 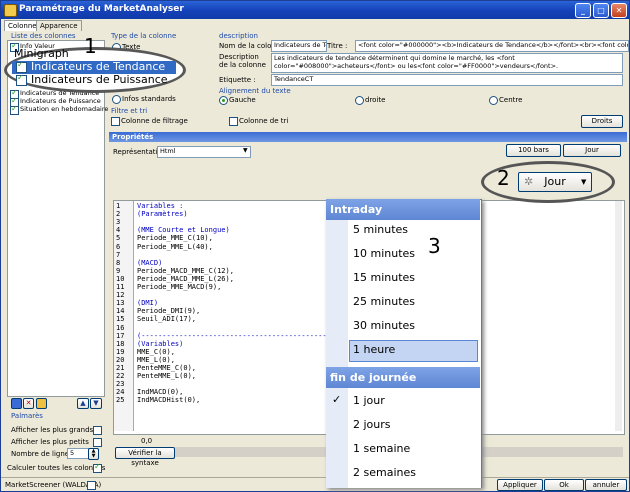 What do you see at coordinates (403, 209) in the screenshot?
I see `intraday-header: Intraday` at bounding box center [403, 209].